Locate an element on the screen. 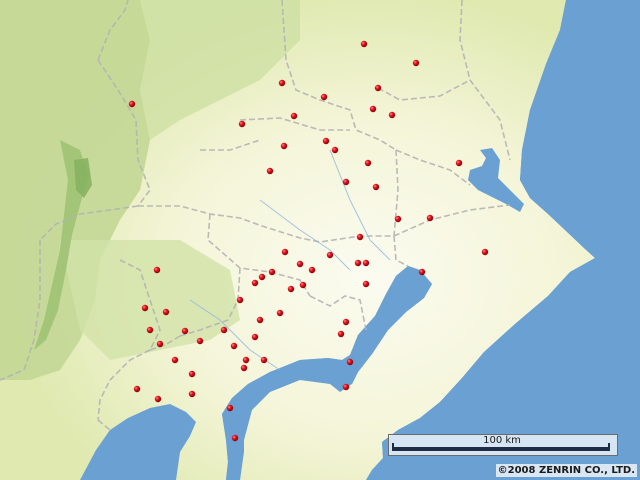 The image size is (640, 480). scale-bar-label: 100 km is located at coordinates (502, 440).